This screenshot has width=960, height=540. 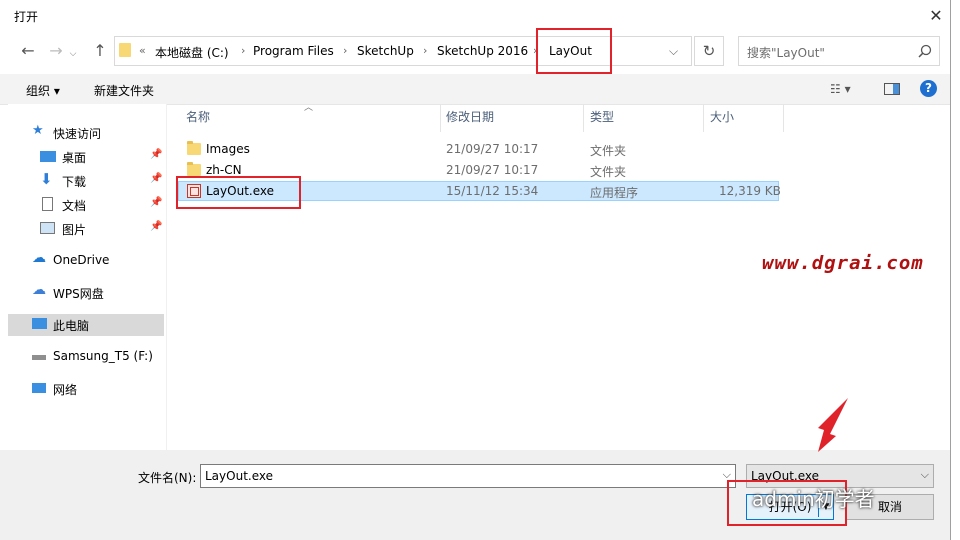 I want to click on search-icon, so click(x=925, y=51).